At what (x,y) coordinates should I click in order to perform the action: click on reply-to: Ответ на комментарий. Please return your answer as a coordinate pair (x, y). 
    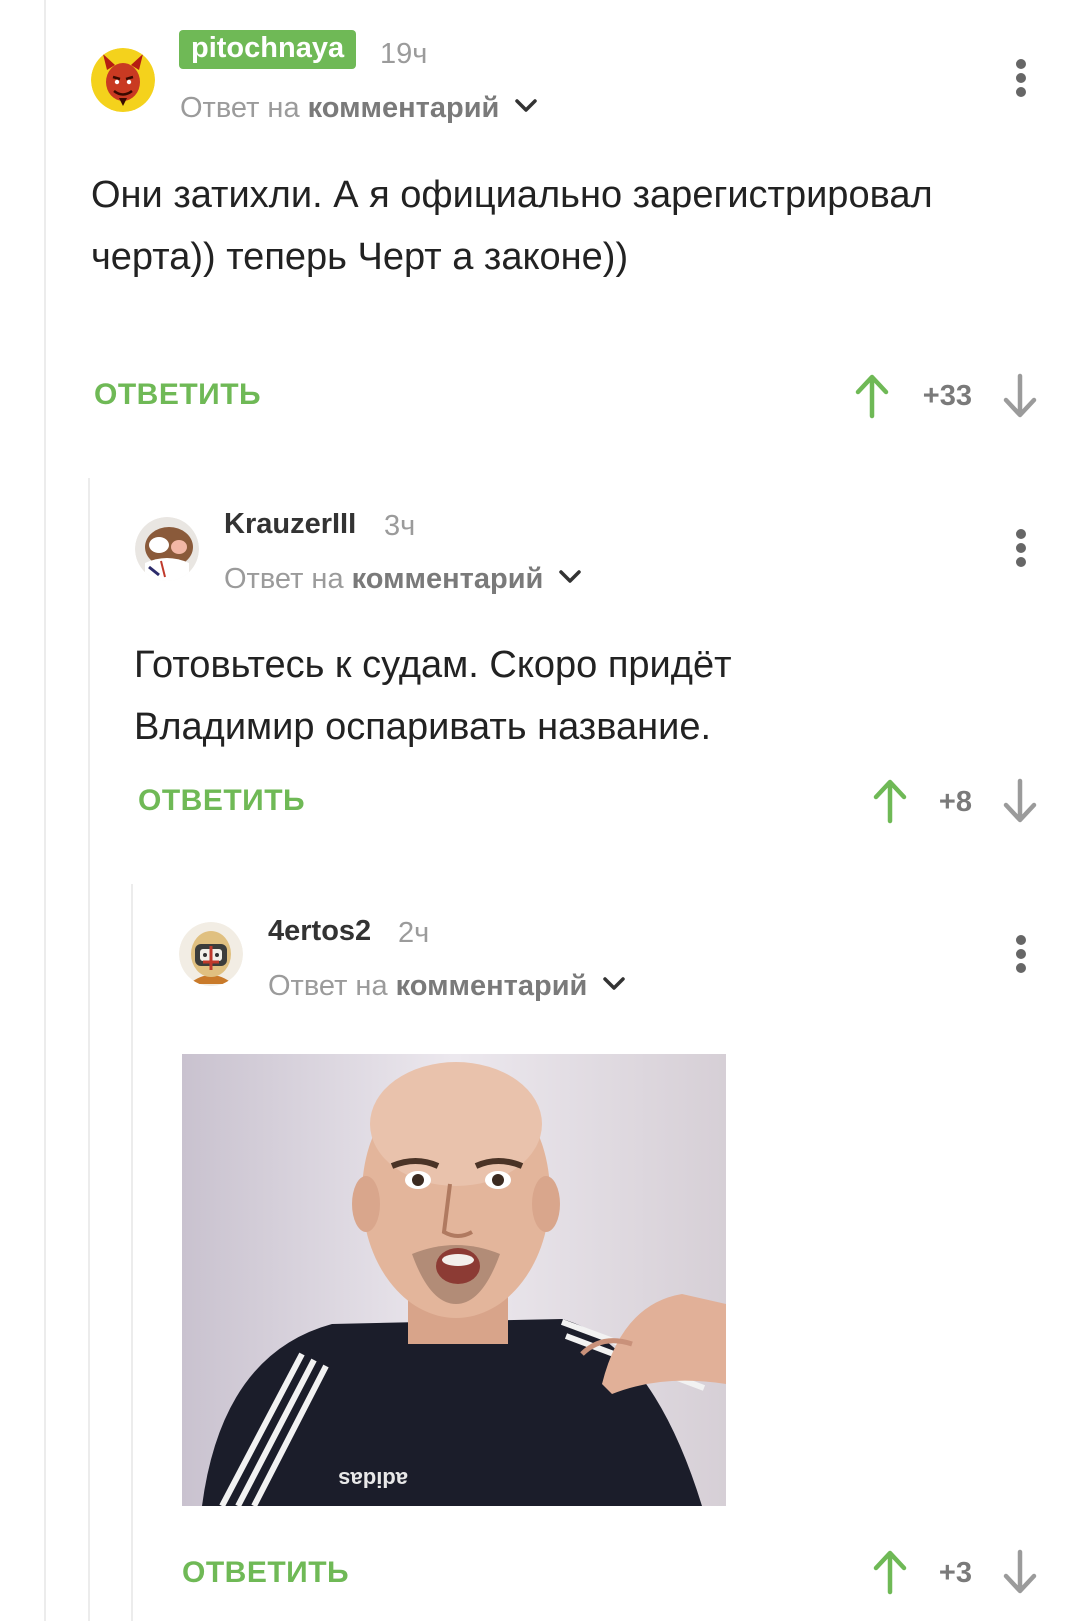
    Looking at the image, I should click on (447, 986).